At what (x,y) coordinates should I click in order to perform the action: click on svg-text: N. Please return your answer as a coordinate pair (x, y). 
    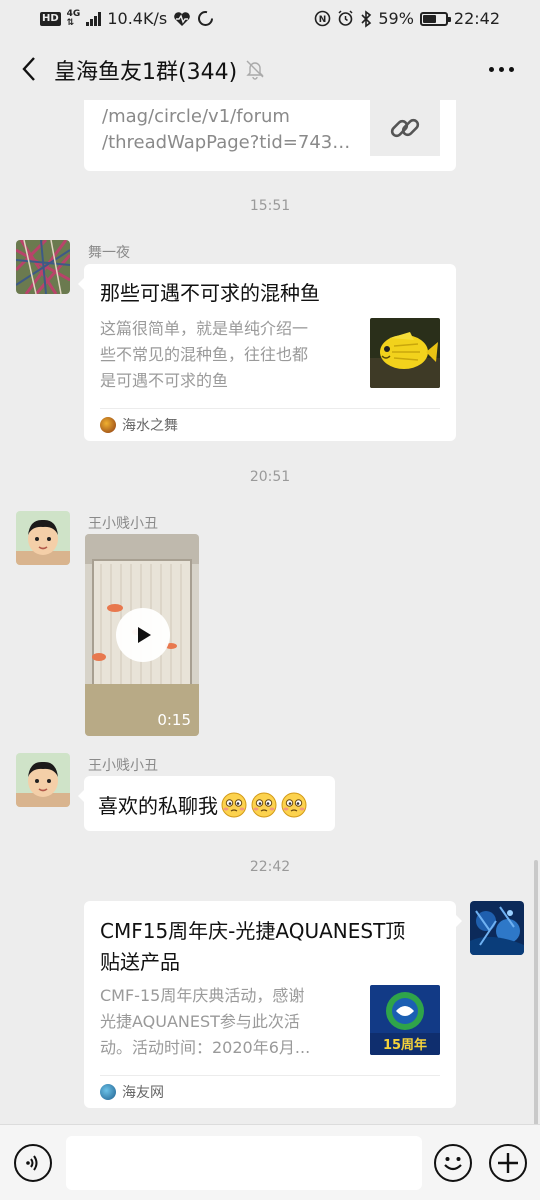
    Looking at the image, I should click on (323, 20).